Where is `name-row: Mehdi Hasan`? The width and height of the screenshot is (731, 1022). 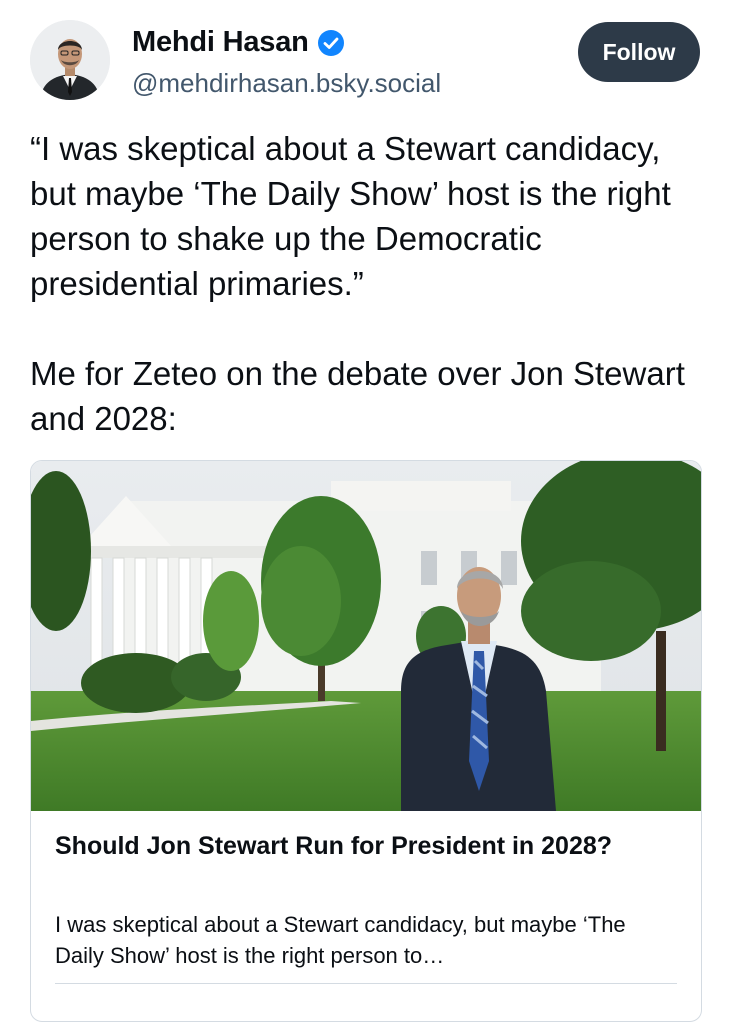
name-row: Mehdi Hasan is located at coordinates (238, 42).